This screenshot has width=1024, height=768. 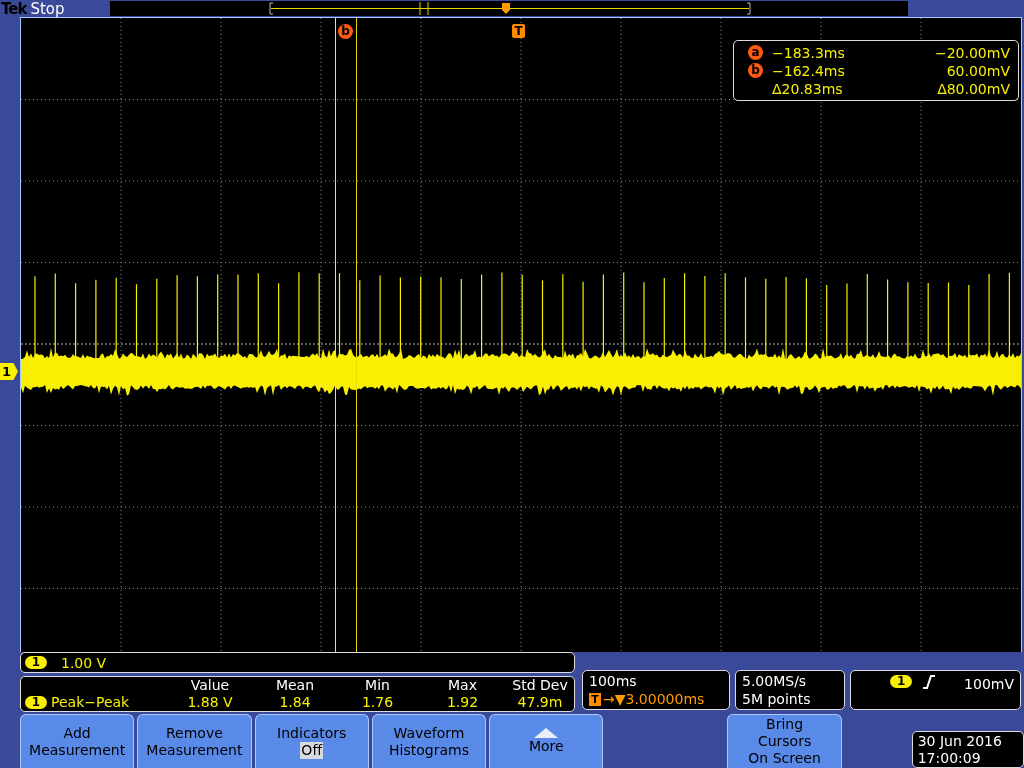 What do you see at coordinates (654, 699) in the screenshot?
I see `trigger-delay: →▼3.00000ms` at bounding box center [654, 699].